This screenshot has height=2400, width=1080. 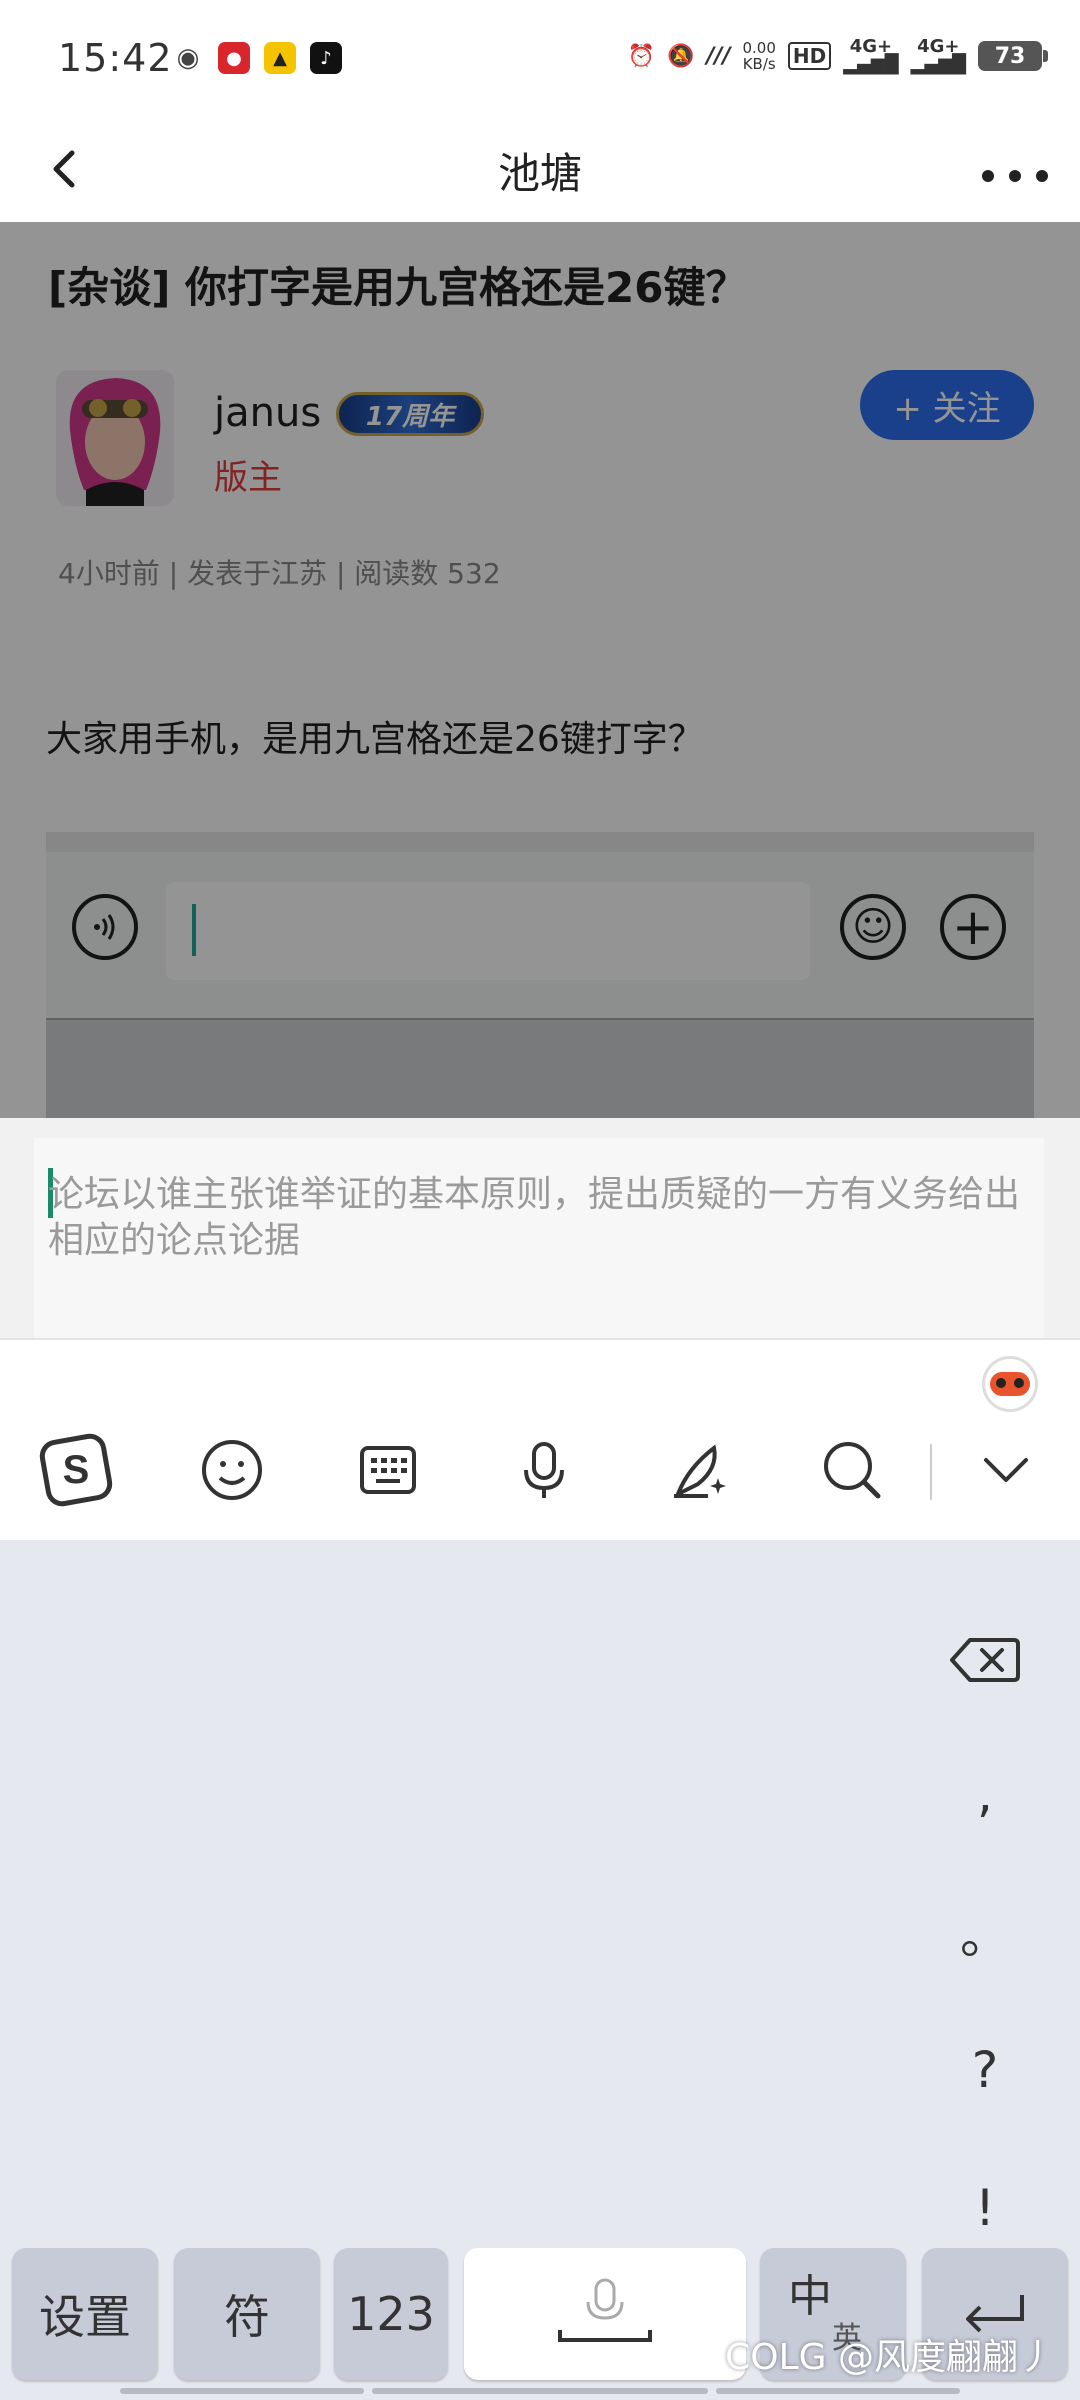 What do you see at coordinates (1015, 176) in the screenshot?
I see `more-dots-icon` at bounding box center [1015, 176].